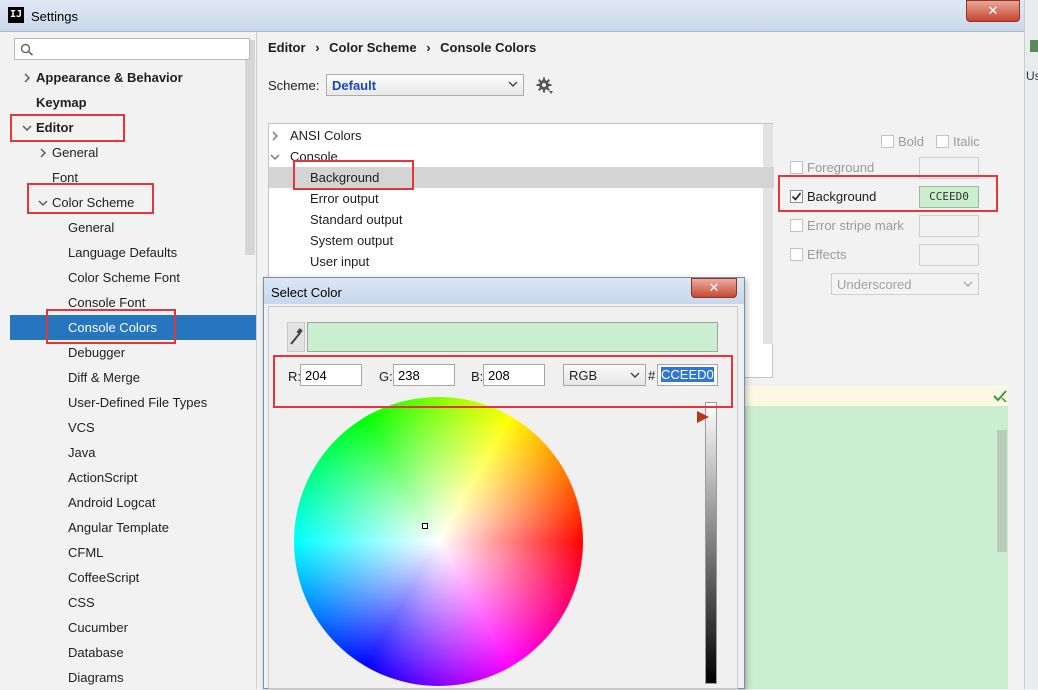 The height and width of the screenshot is (690, 1038). Describe the element at coordinates (1034, 46) in the screenshot. I see `background-window-icon` at that location.